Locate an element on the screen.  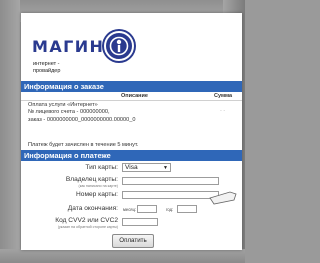
pointer-hand-icon is located at coordinates (223, 198).